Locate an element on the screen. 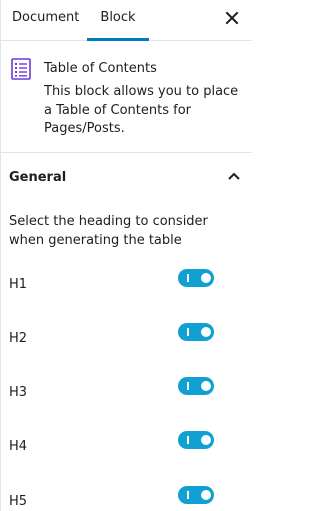 The image size is (320, 511). chevron-up-icon is located at coordinates (234, 176).